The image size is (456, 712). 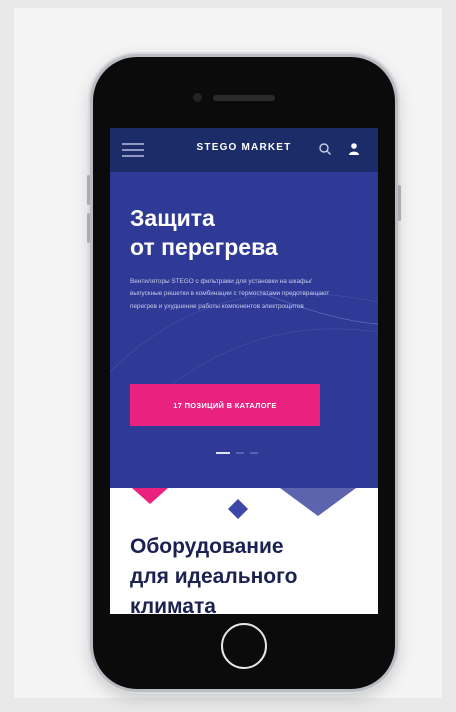 I want to click on equipment-section: Оборудование для идеального климата, so click(x=244, y=551).